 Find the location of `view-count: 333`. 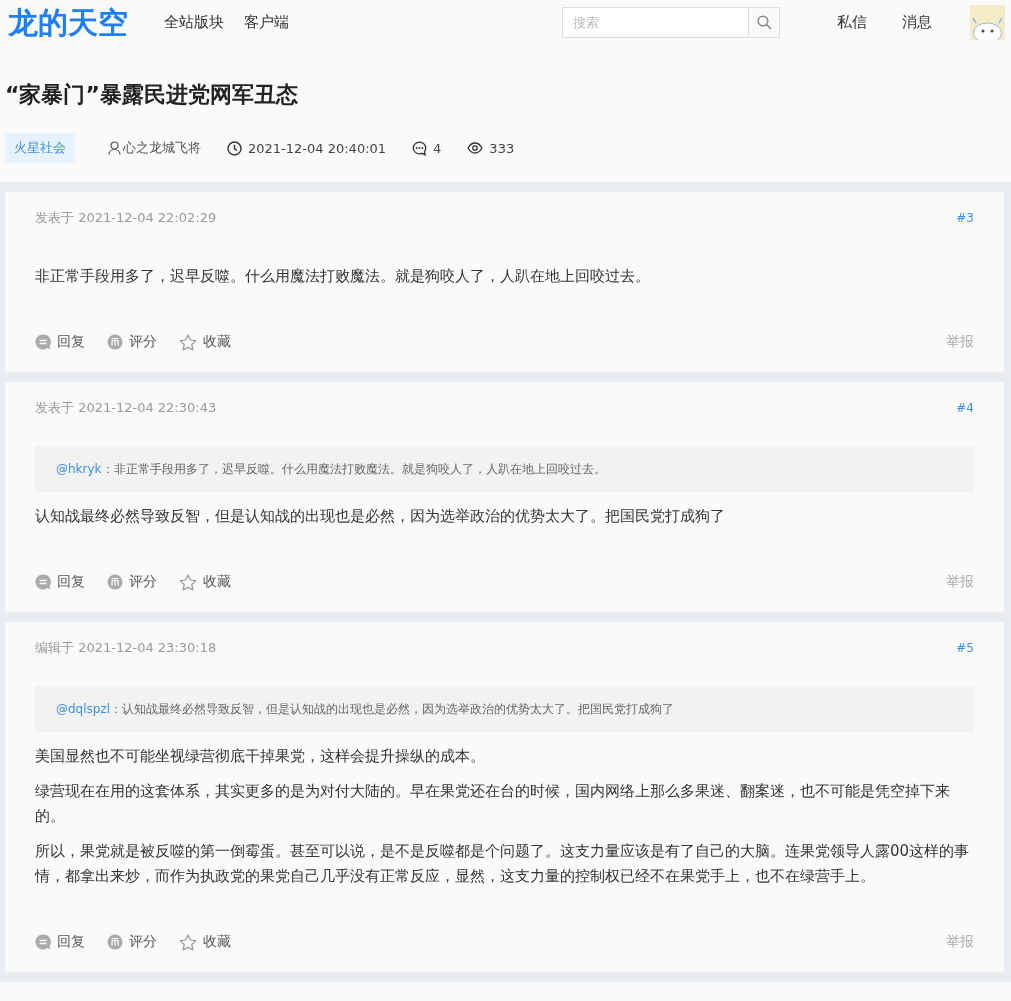

view-count: 333 is located at coordinates (502, 148).